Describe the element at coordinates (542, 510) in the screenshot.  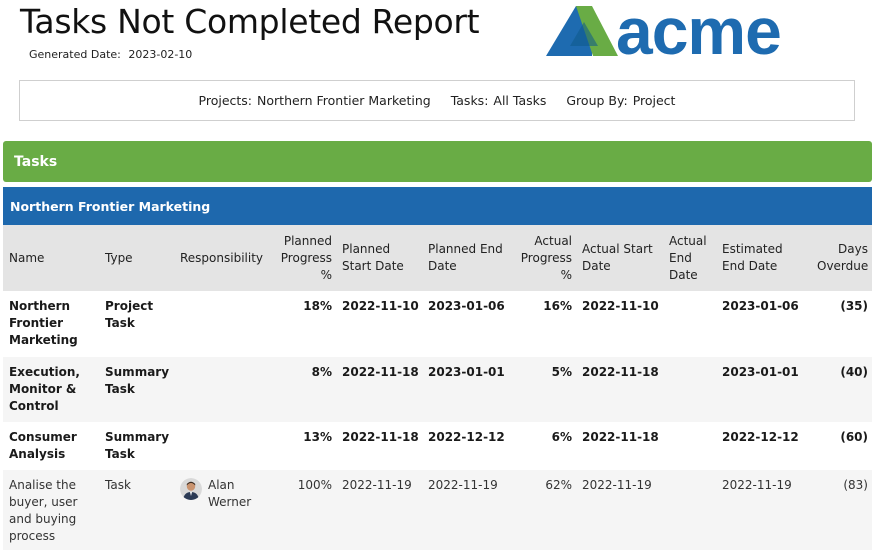
I see `cell-actual-progress: 62%` at that location.